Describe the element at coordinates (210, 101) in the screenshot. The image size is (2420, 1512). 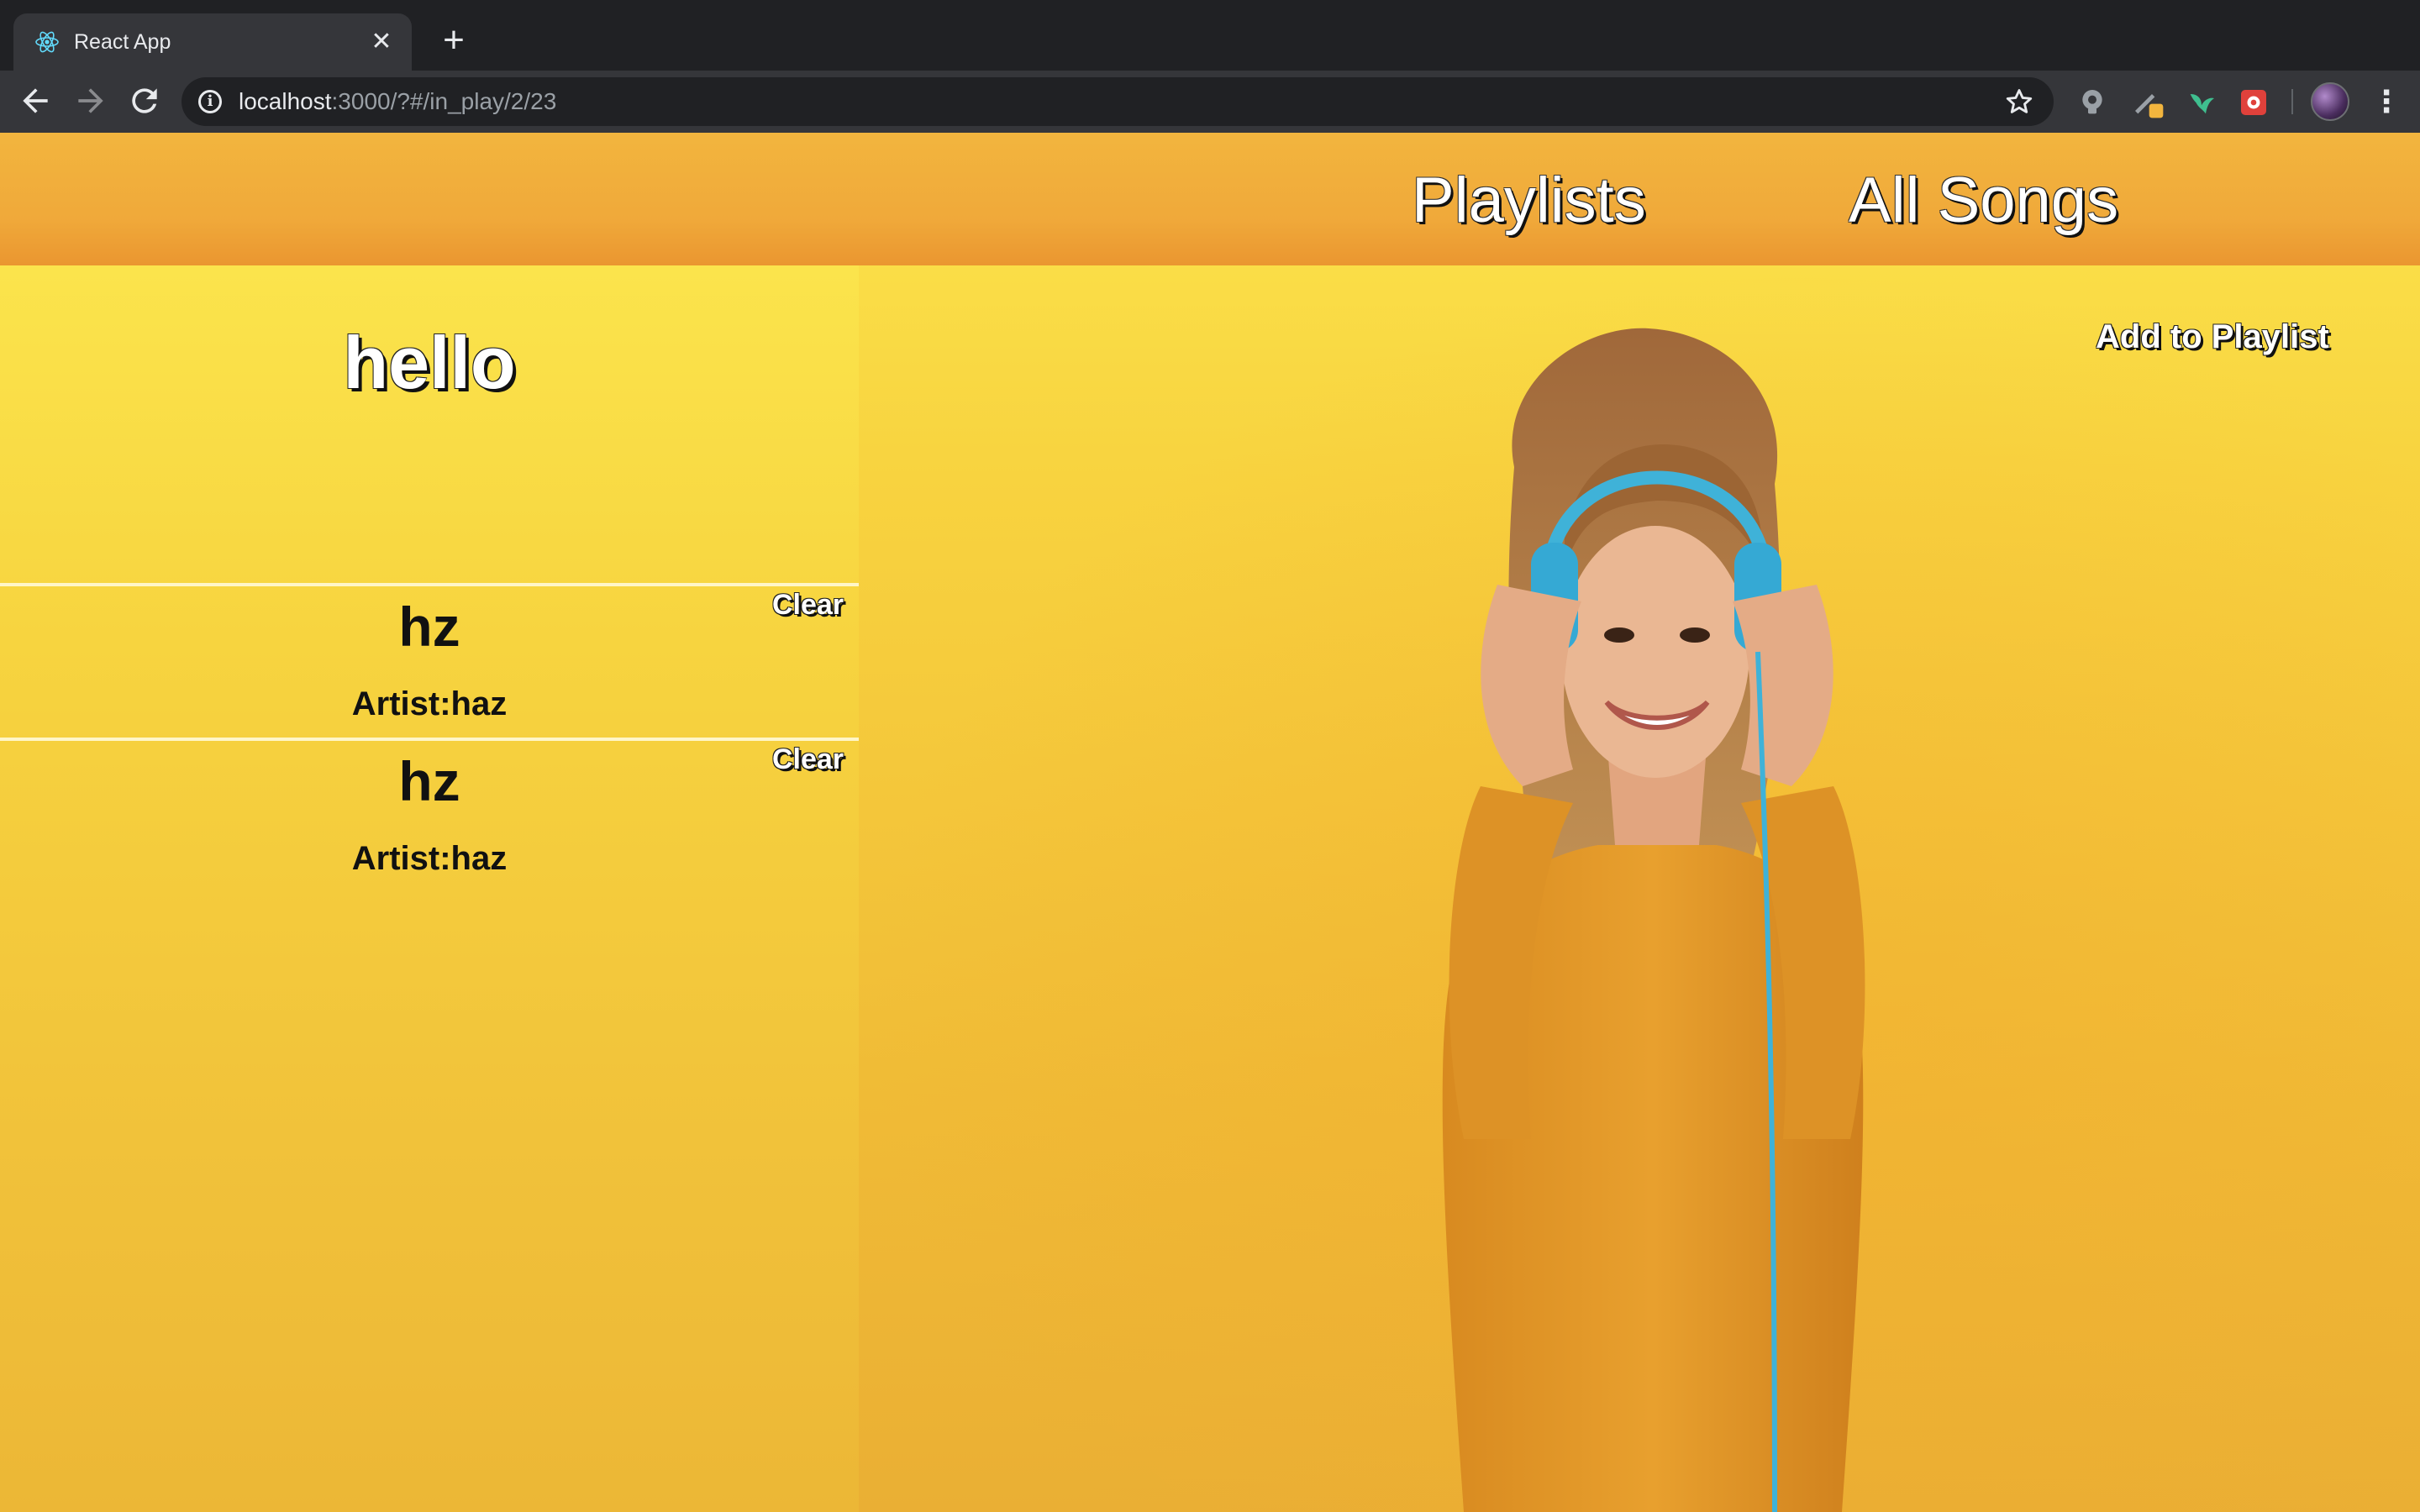
I see `info-icon: i` at that location.